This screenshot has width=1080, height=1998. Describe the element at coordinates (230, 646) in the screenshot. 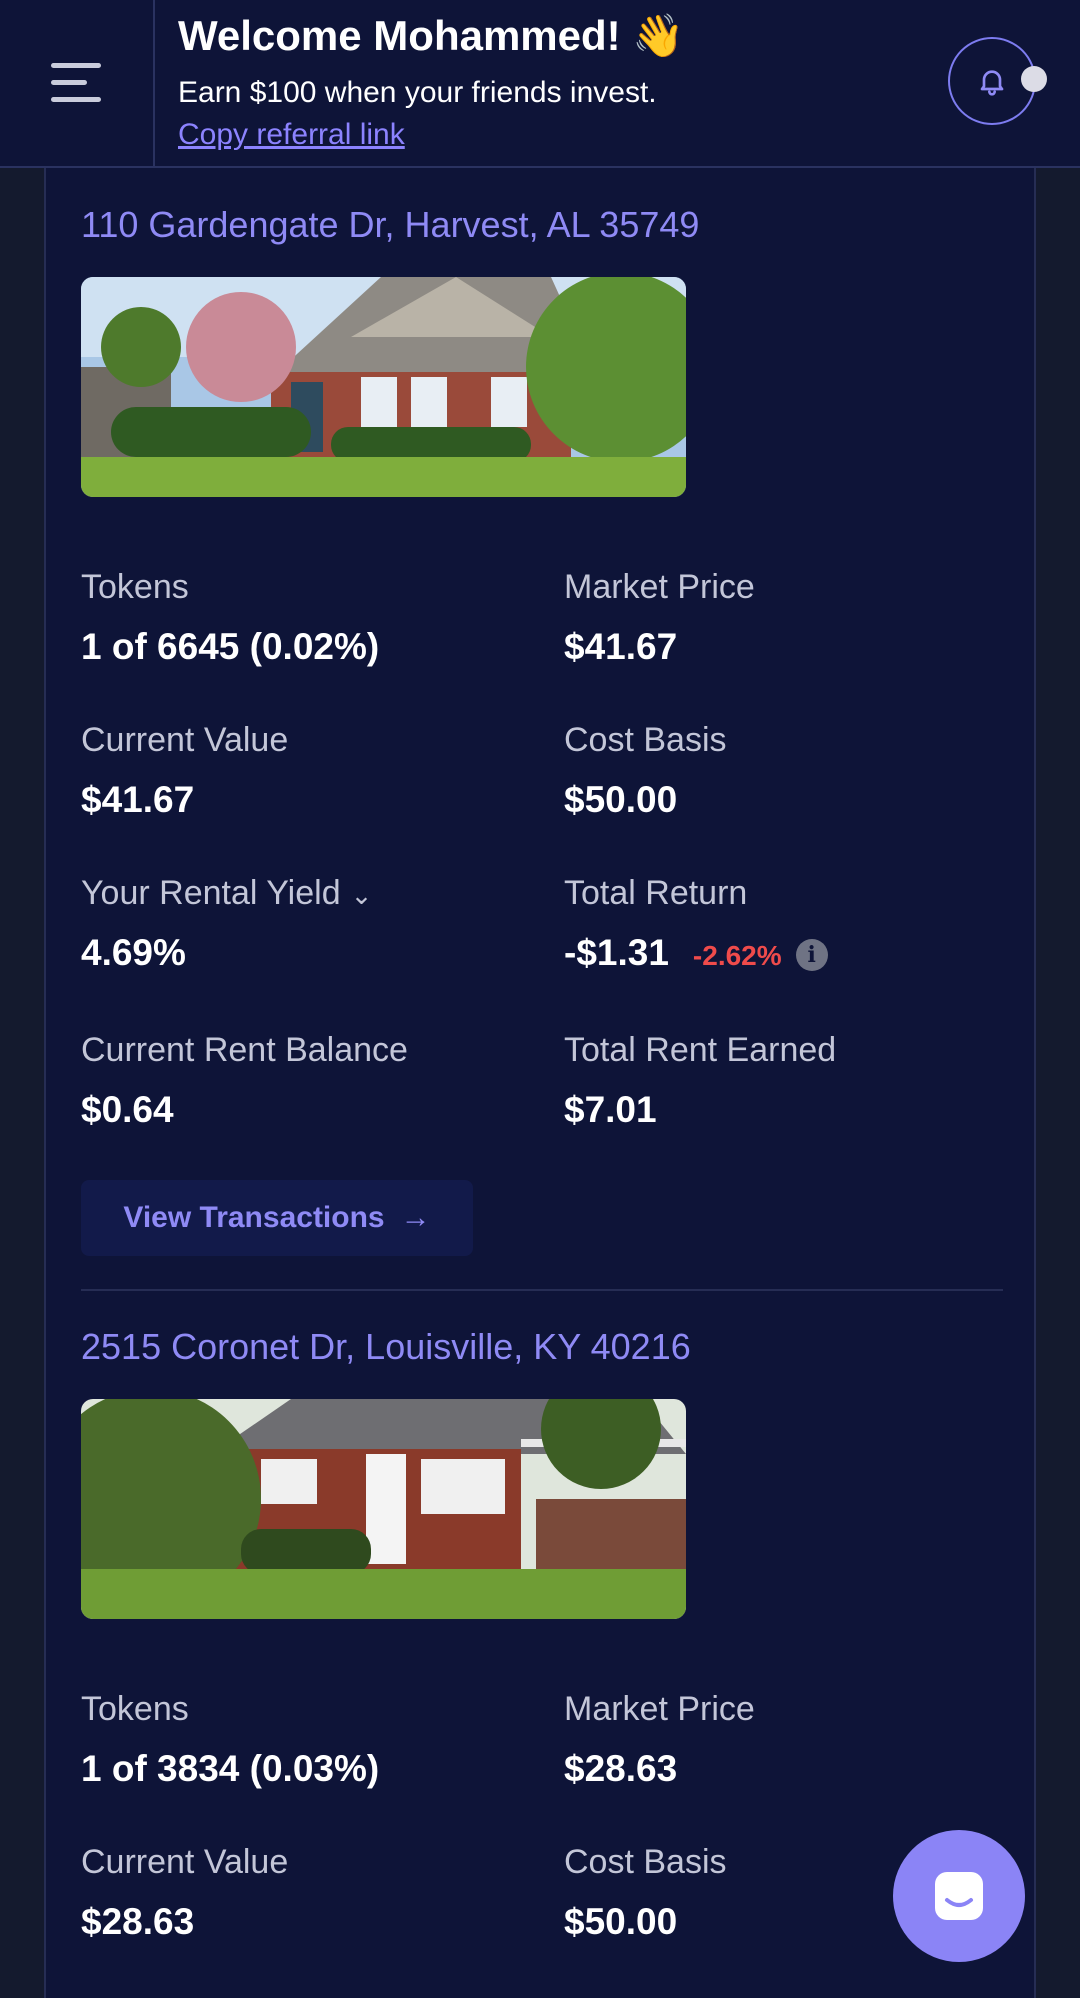

I see `tokens-value: 1 of 6645 (0.02%)` at that location.